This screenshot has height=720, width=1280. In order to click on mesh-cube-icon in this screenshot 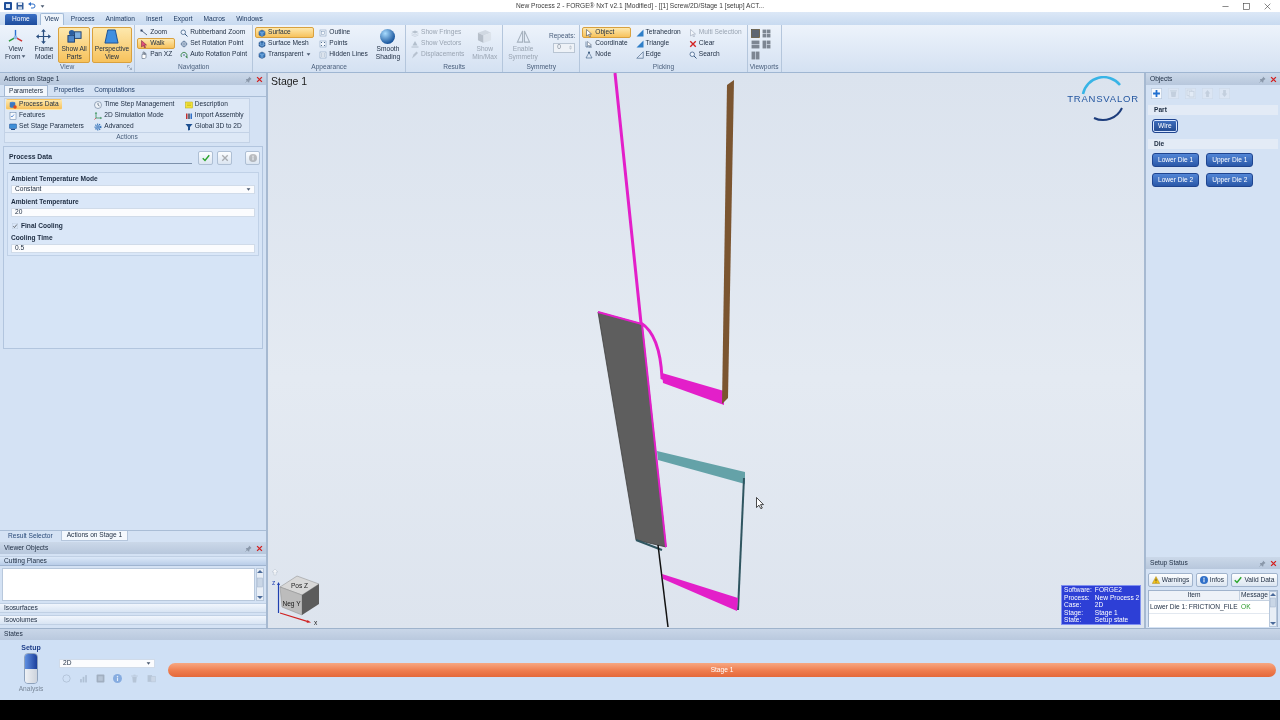, I will do `click(262, 43)`.